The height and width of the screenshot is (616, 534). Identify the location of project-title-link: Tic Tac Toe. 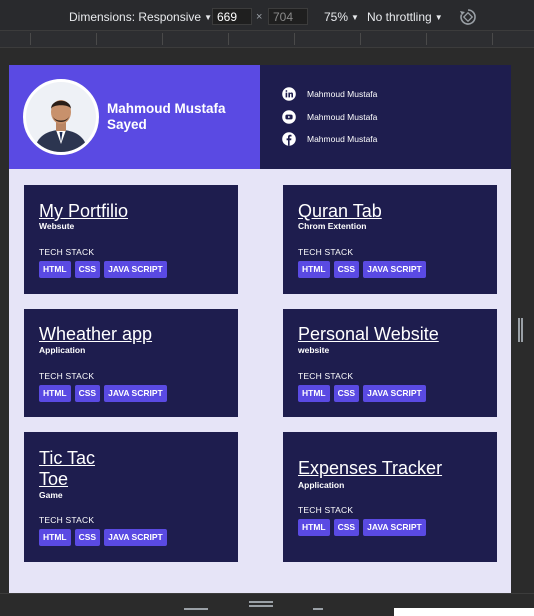
(79, 469).